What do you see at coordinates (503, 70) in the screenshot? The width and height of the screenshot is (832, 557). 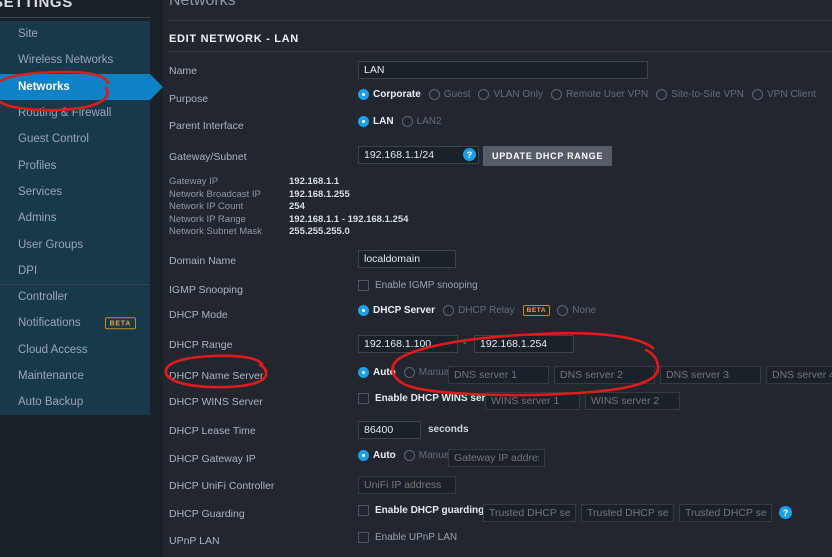 I see `name-input` at bounding box center [503, 70].